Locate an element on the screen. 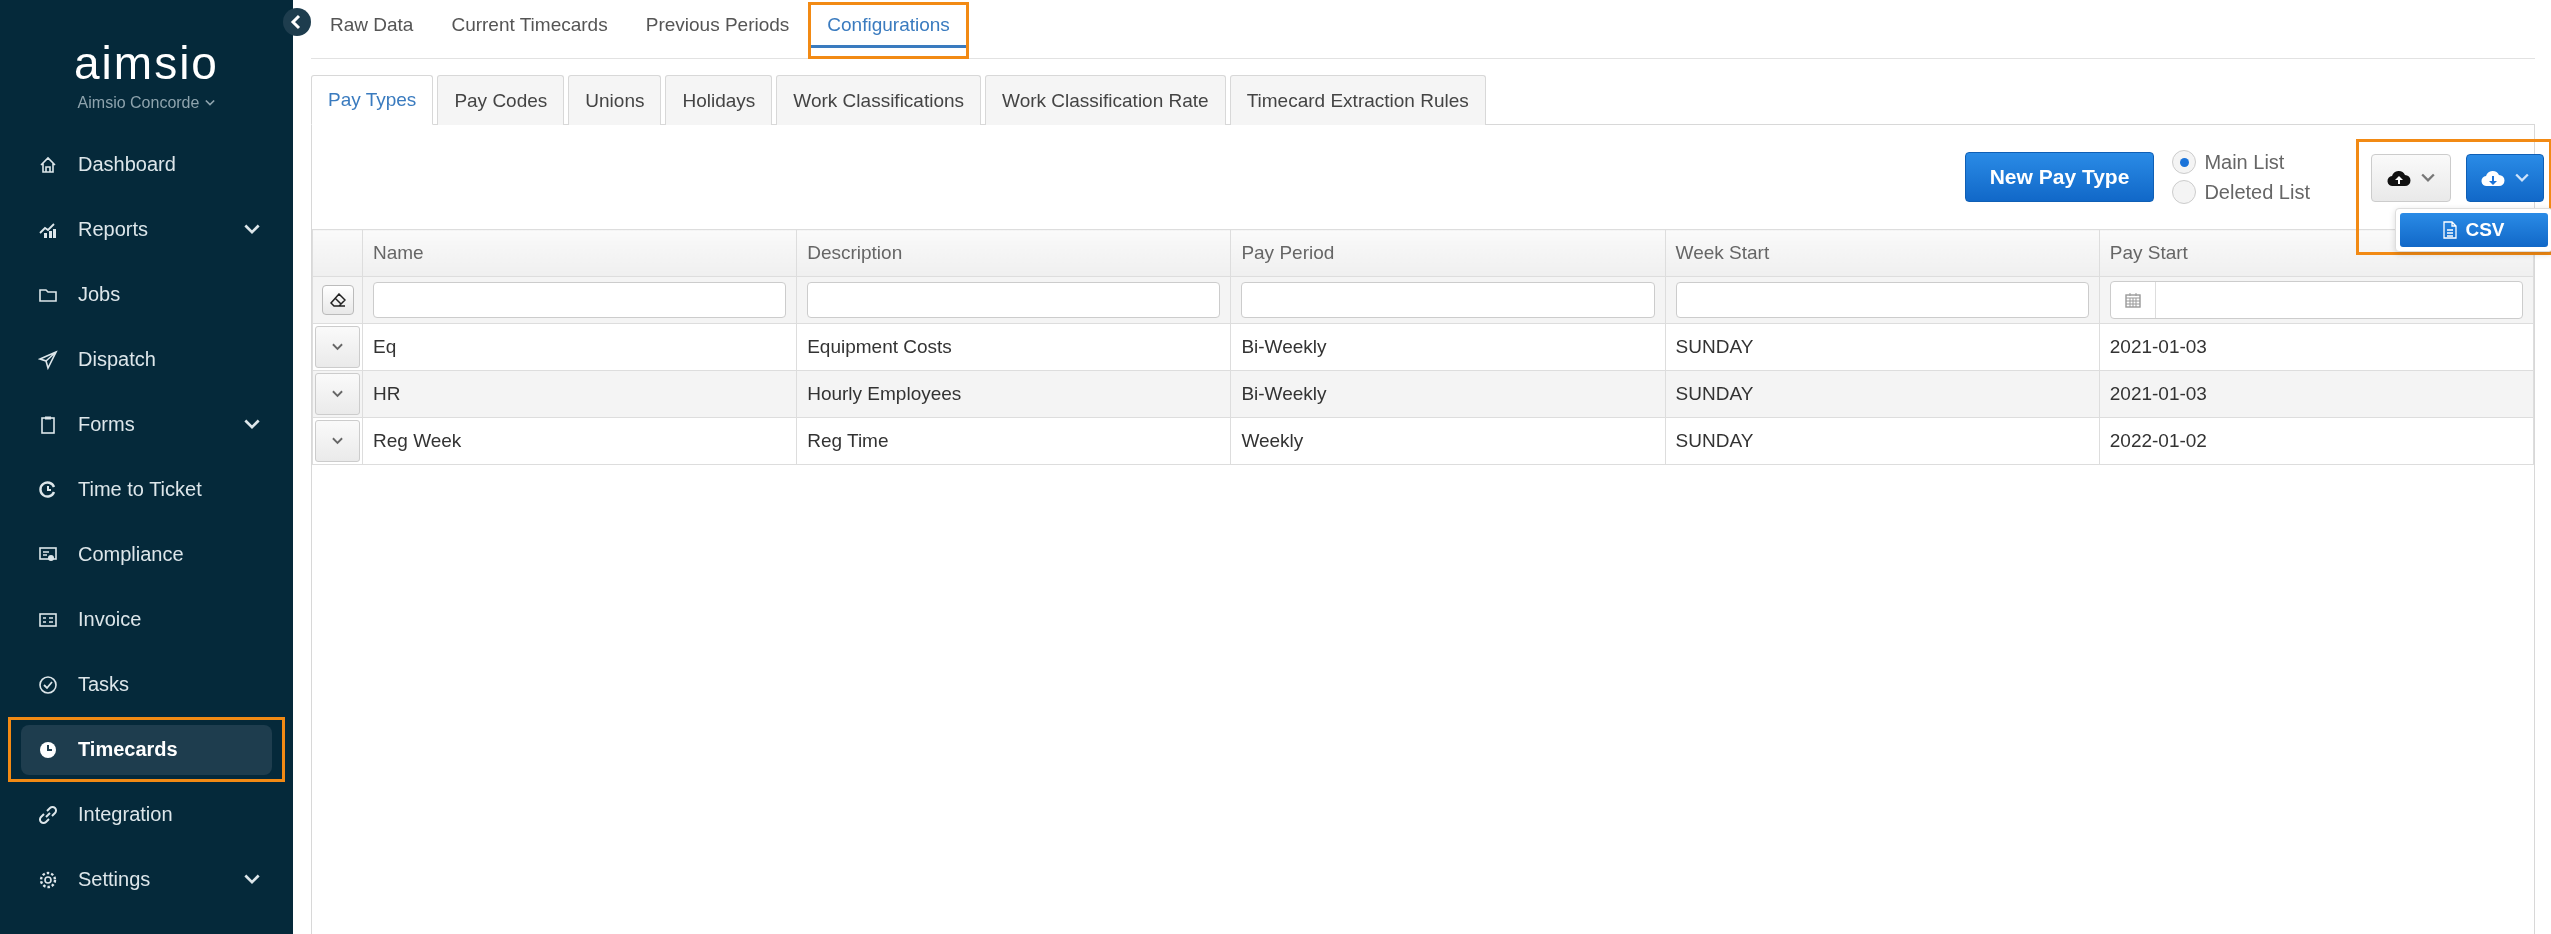 The height and width of the screenshot is (934, 2551). upload-button is located at coordinates (2411, 178).